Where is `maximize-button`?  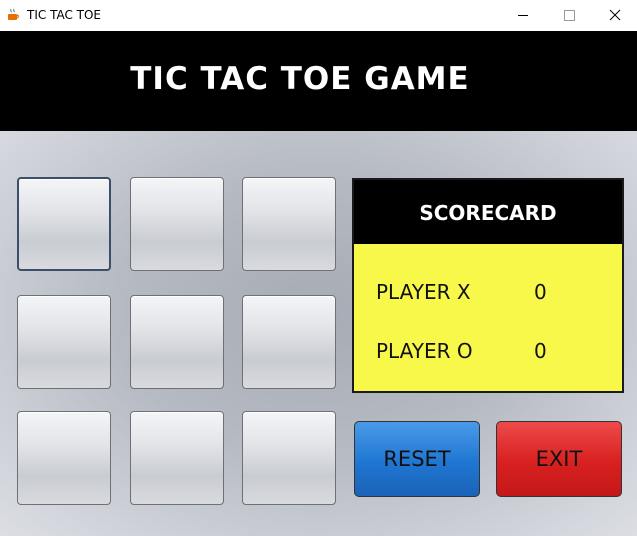 maximize-button is located at coordinates (569, 15).